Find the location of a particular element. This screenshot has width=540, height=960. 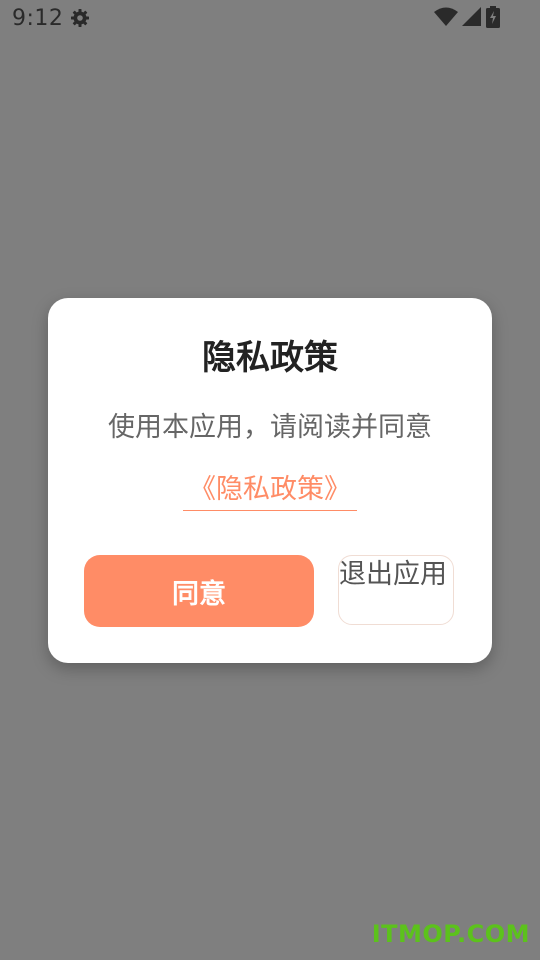

wifi-icon is located at coordinates (446, 19).